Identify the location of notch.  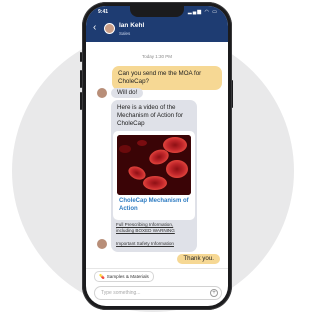
(157, 11).